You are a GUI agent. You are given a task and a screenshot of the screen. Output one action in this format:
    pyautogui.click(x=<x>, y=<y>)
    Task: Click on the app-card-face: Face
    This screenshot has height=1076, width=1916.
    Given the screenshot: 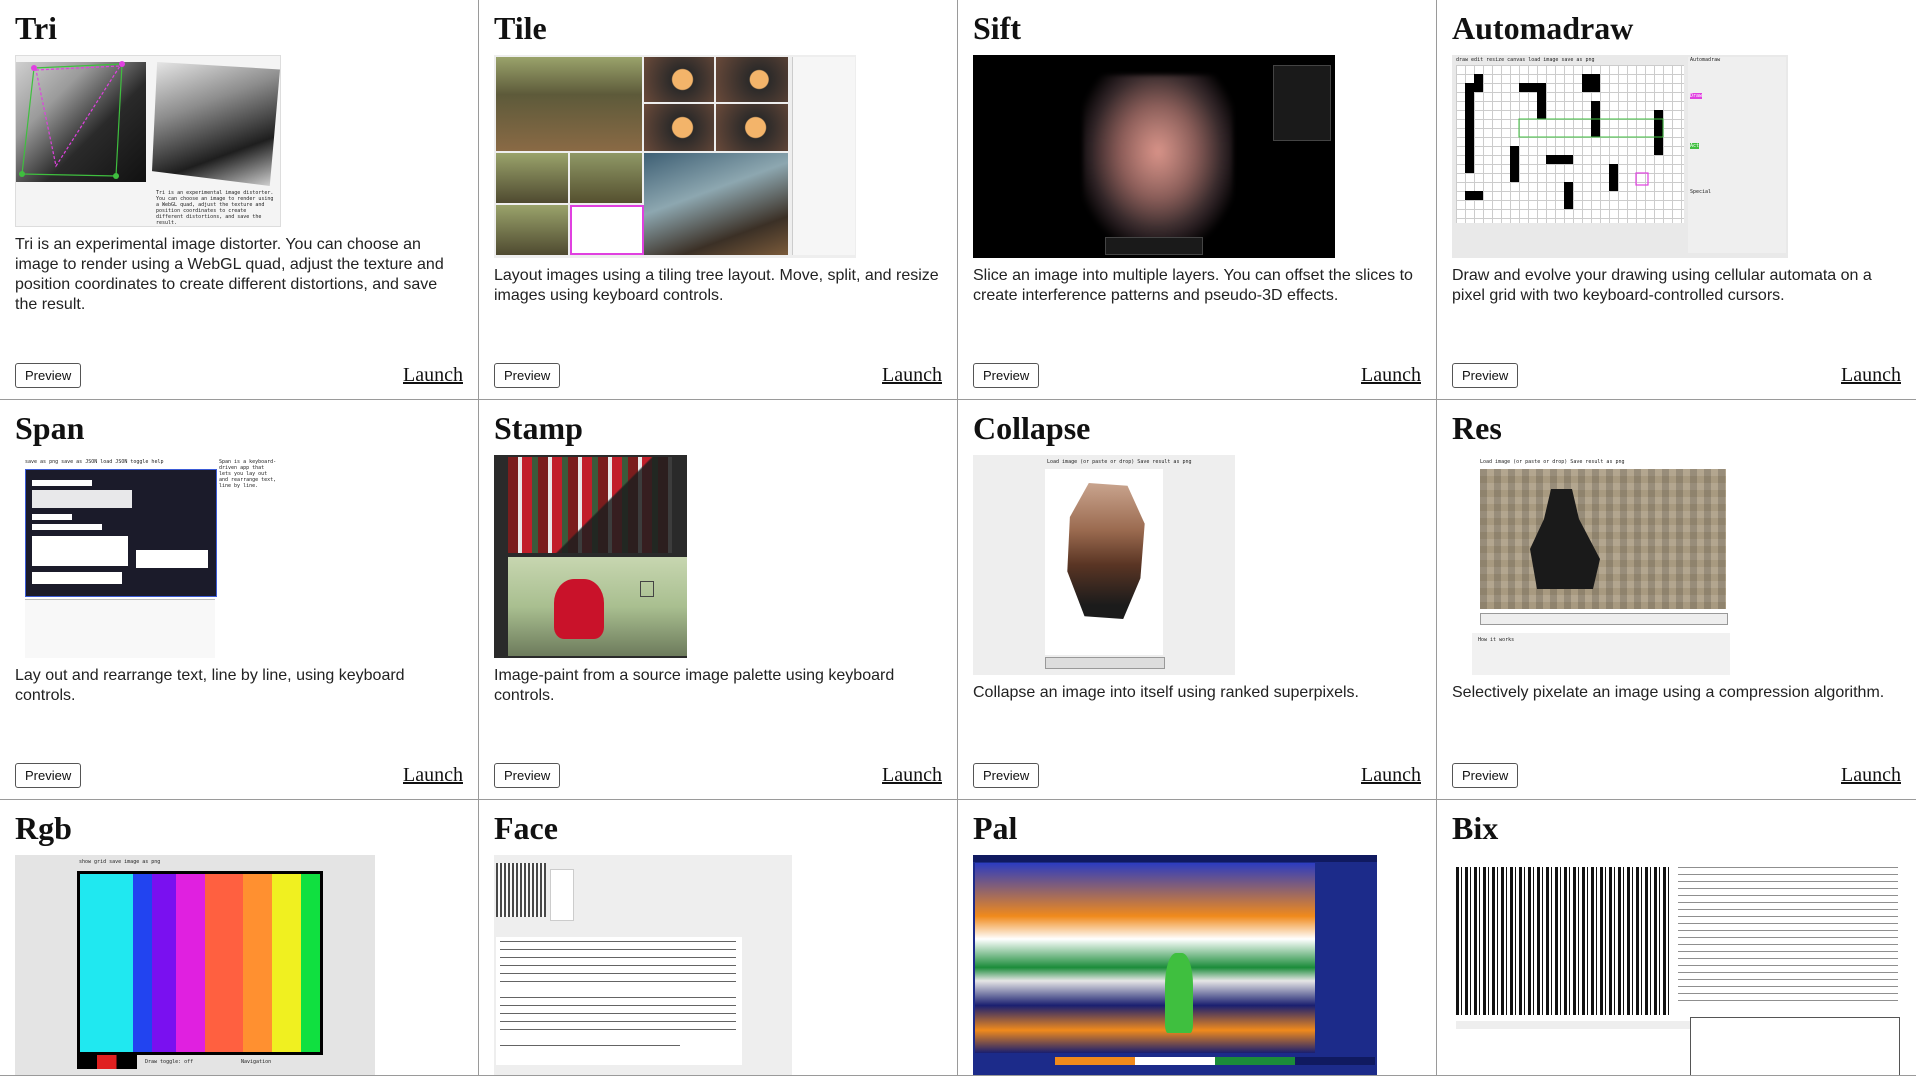 What is the action you would take?
    pyautogui.click(x=718, y=938)
    